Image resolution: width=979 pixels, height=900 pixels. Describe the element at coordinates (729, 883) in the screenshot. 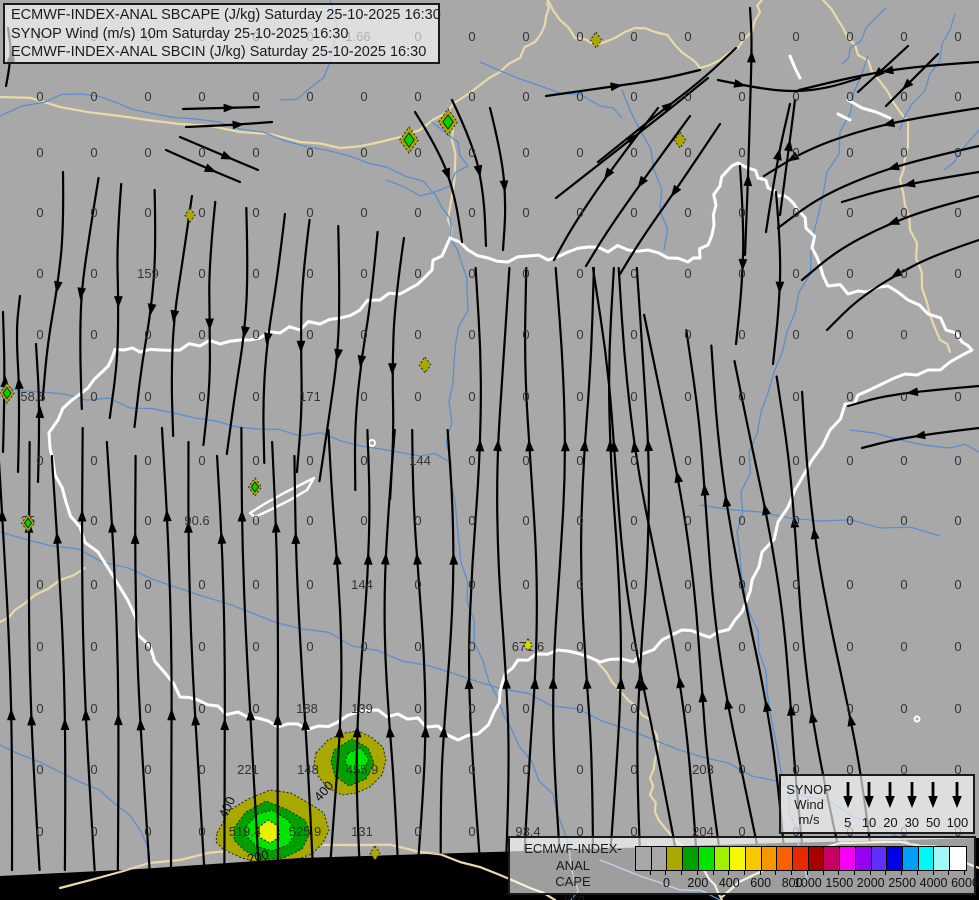

I see `scale-tick-label: 400` at that location.